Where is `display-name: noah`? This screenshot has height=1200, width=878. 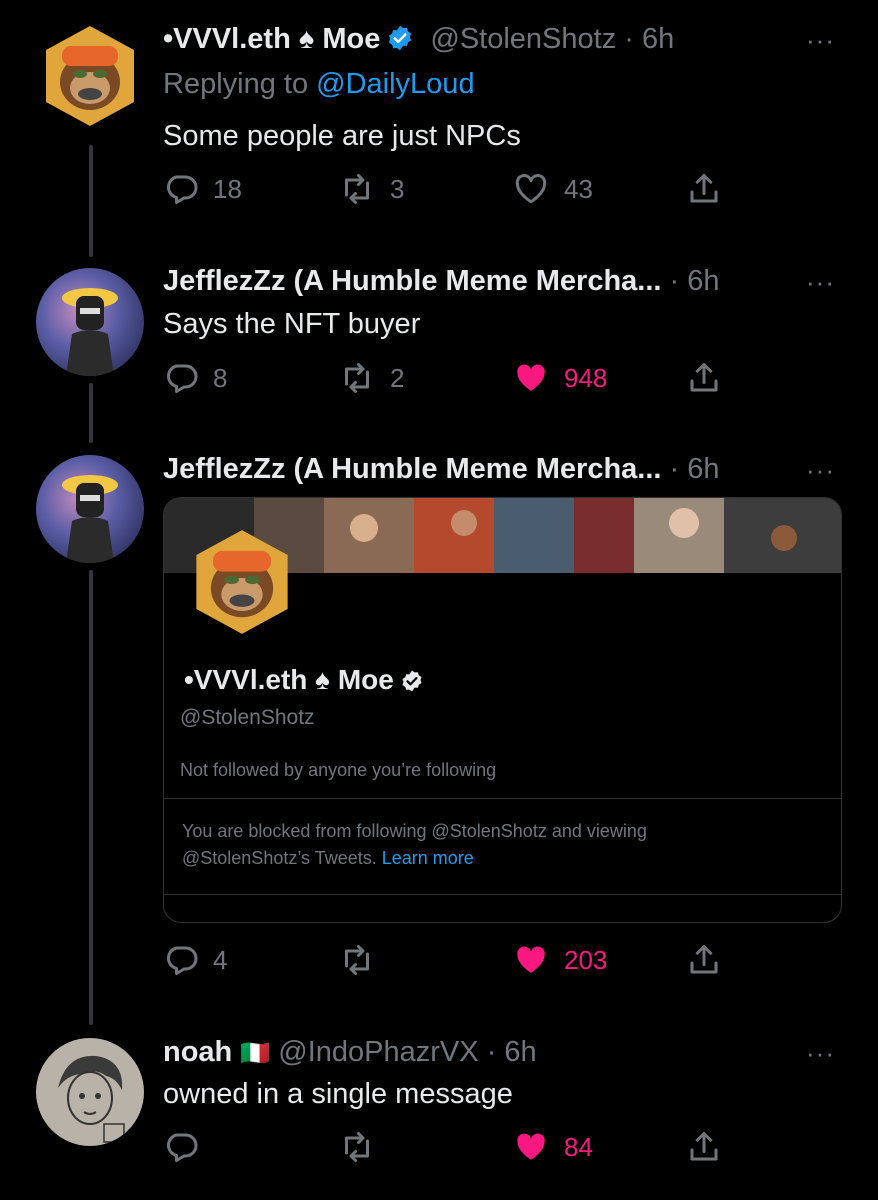 display-name: noah is located at coordinates (197, 1052).